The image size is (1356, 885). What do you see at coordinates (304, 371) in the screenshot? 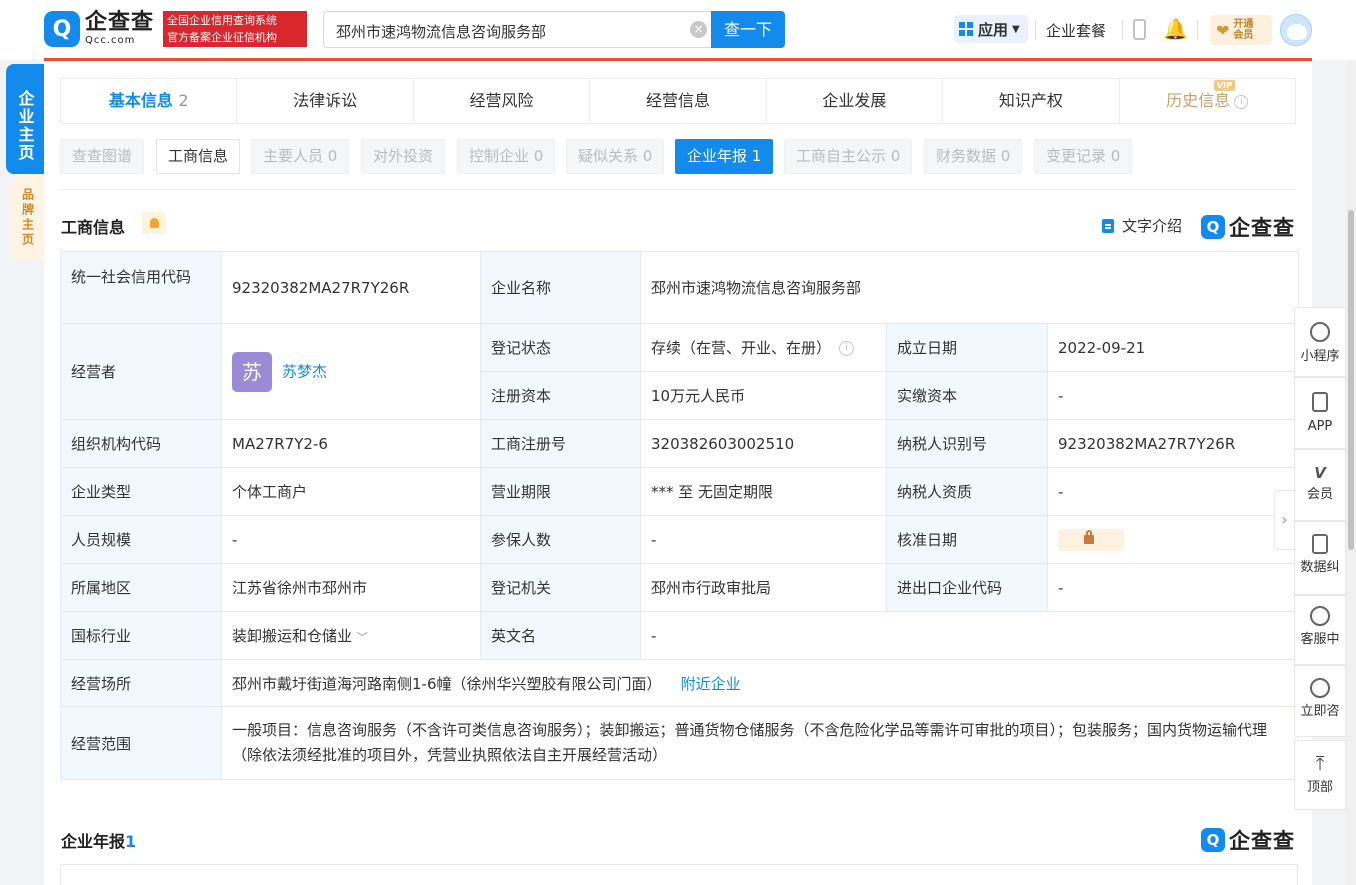
I see `operator-link: 苏梦杰` at bounding box center [304, 371].